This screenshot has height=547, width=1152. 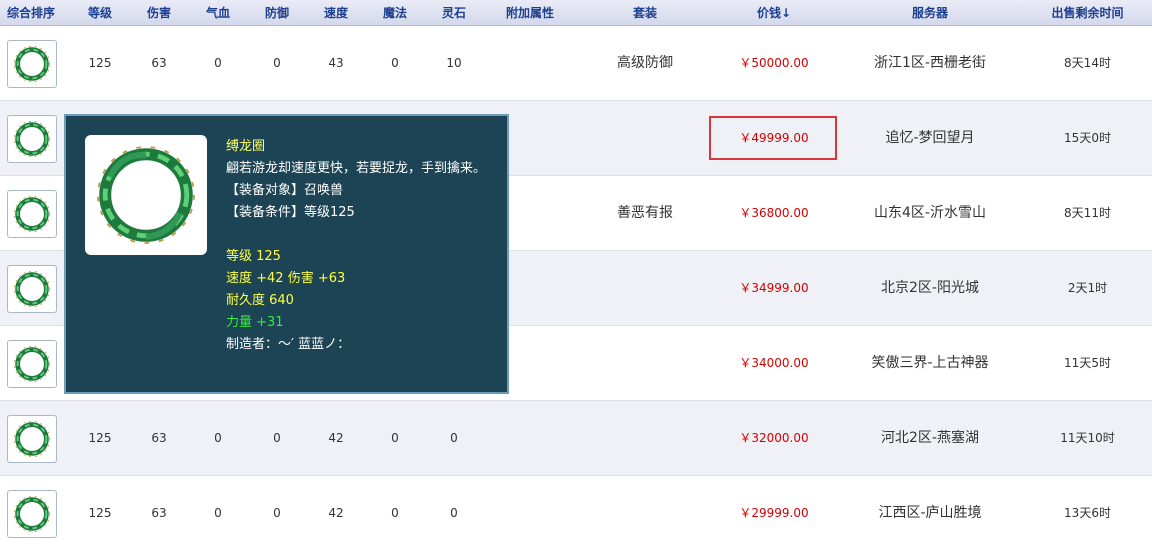 What do you see at coordinates (100, 13) in the screenshot?
I see `header-level: 等级` at bounding box center [100, 13].